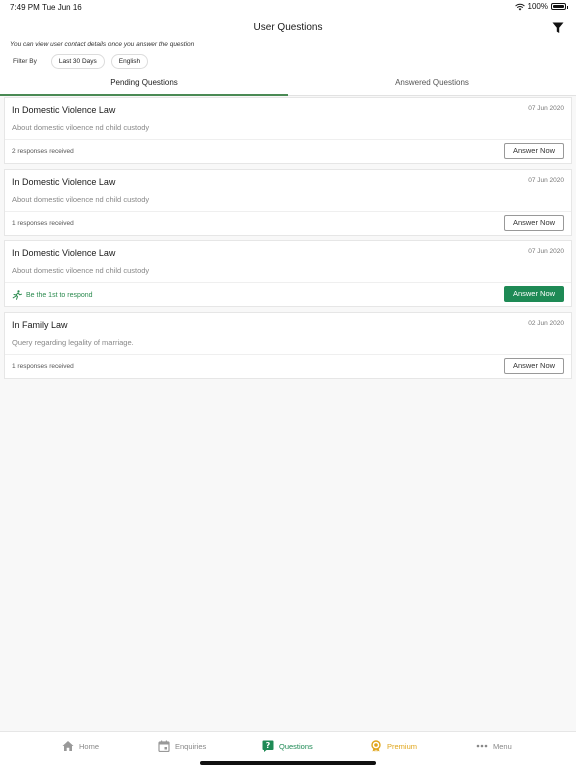 This screenshot has height=768, width=576. Describe the element at coordinates (129, 61) in the screenshot. I see `filter-chip-language: English` at that location.